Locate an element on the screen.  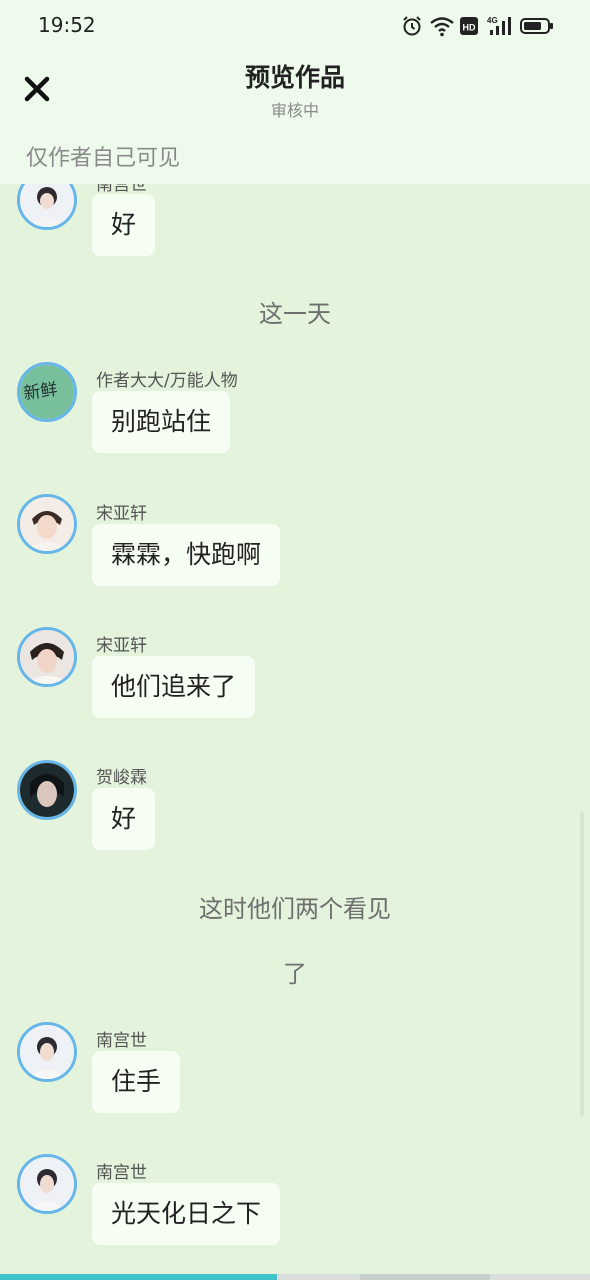
narration-text: 这时他们两个看见 is located at coordinates (295, 909).